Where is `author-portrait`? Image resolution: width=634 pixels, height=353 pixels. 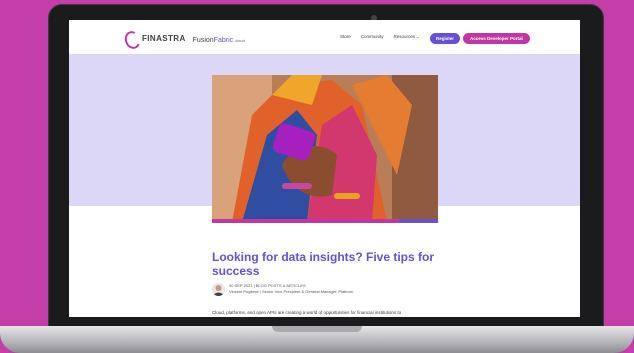 author-portrait is located at coordinates (218, 289).